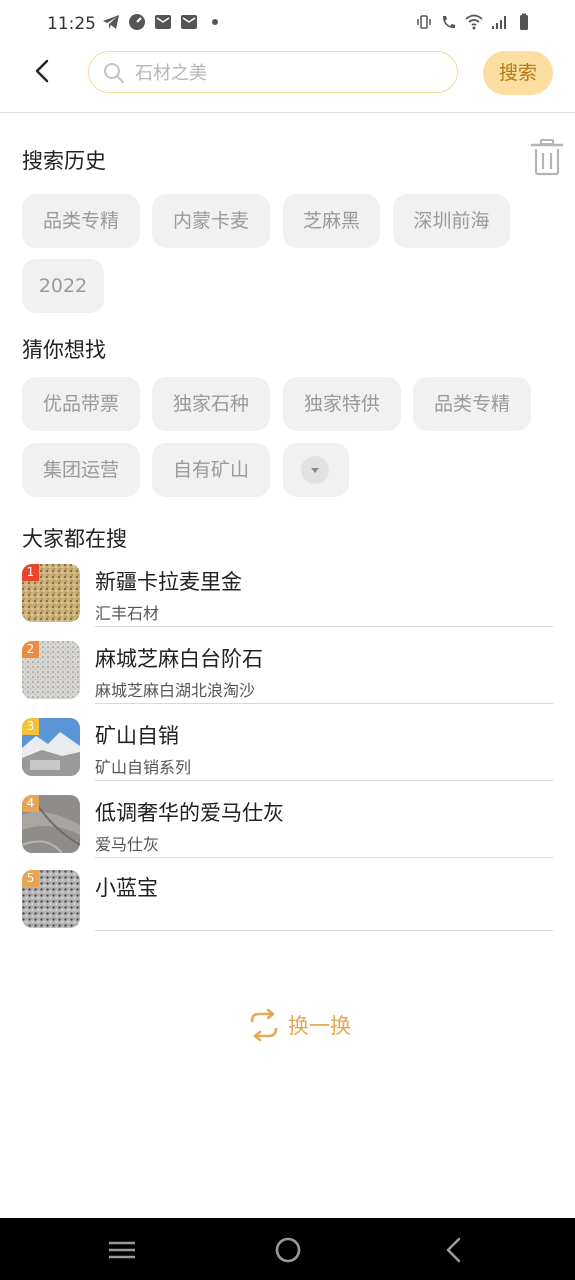  What do you see at coordinates (30, 878) in the screenshot?
I see `rank-badge: 5` at bounding box center [30, 878].